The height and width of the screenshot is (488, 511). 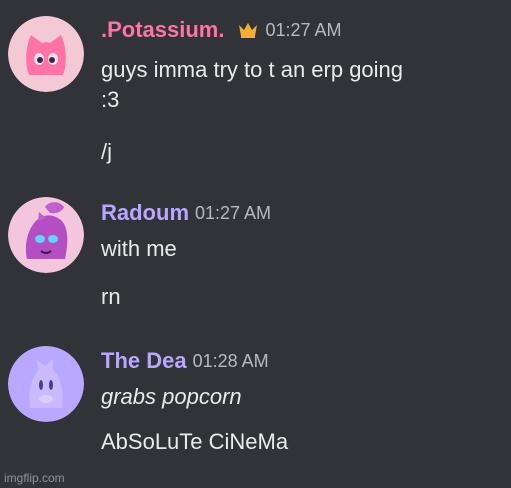 I want to click on timestamp-the-dea: 01:28 AM, so click(x=230, y=361).